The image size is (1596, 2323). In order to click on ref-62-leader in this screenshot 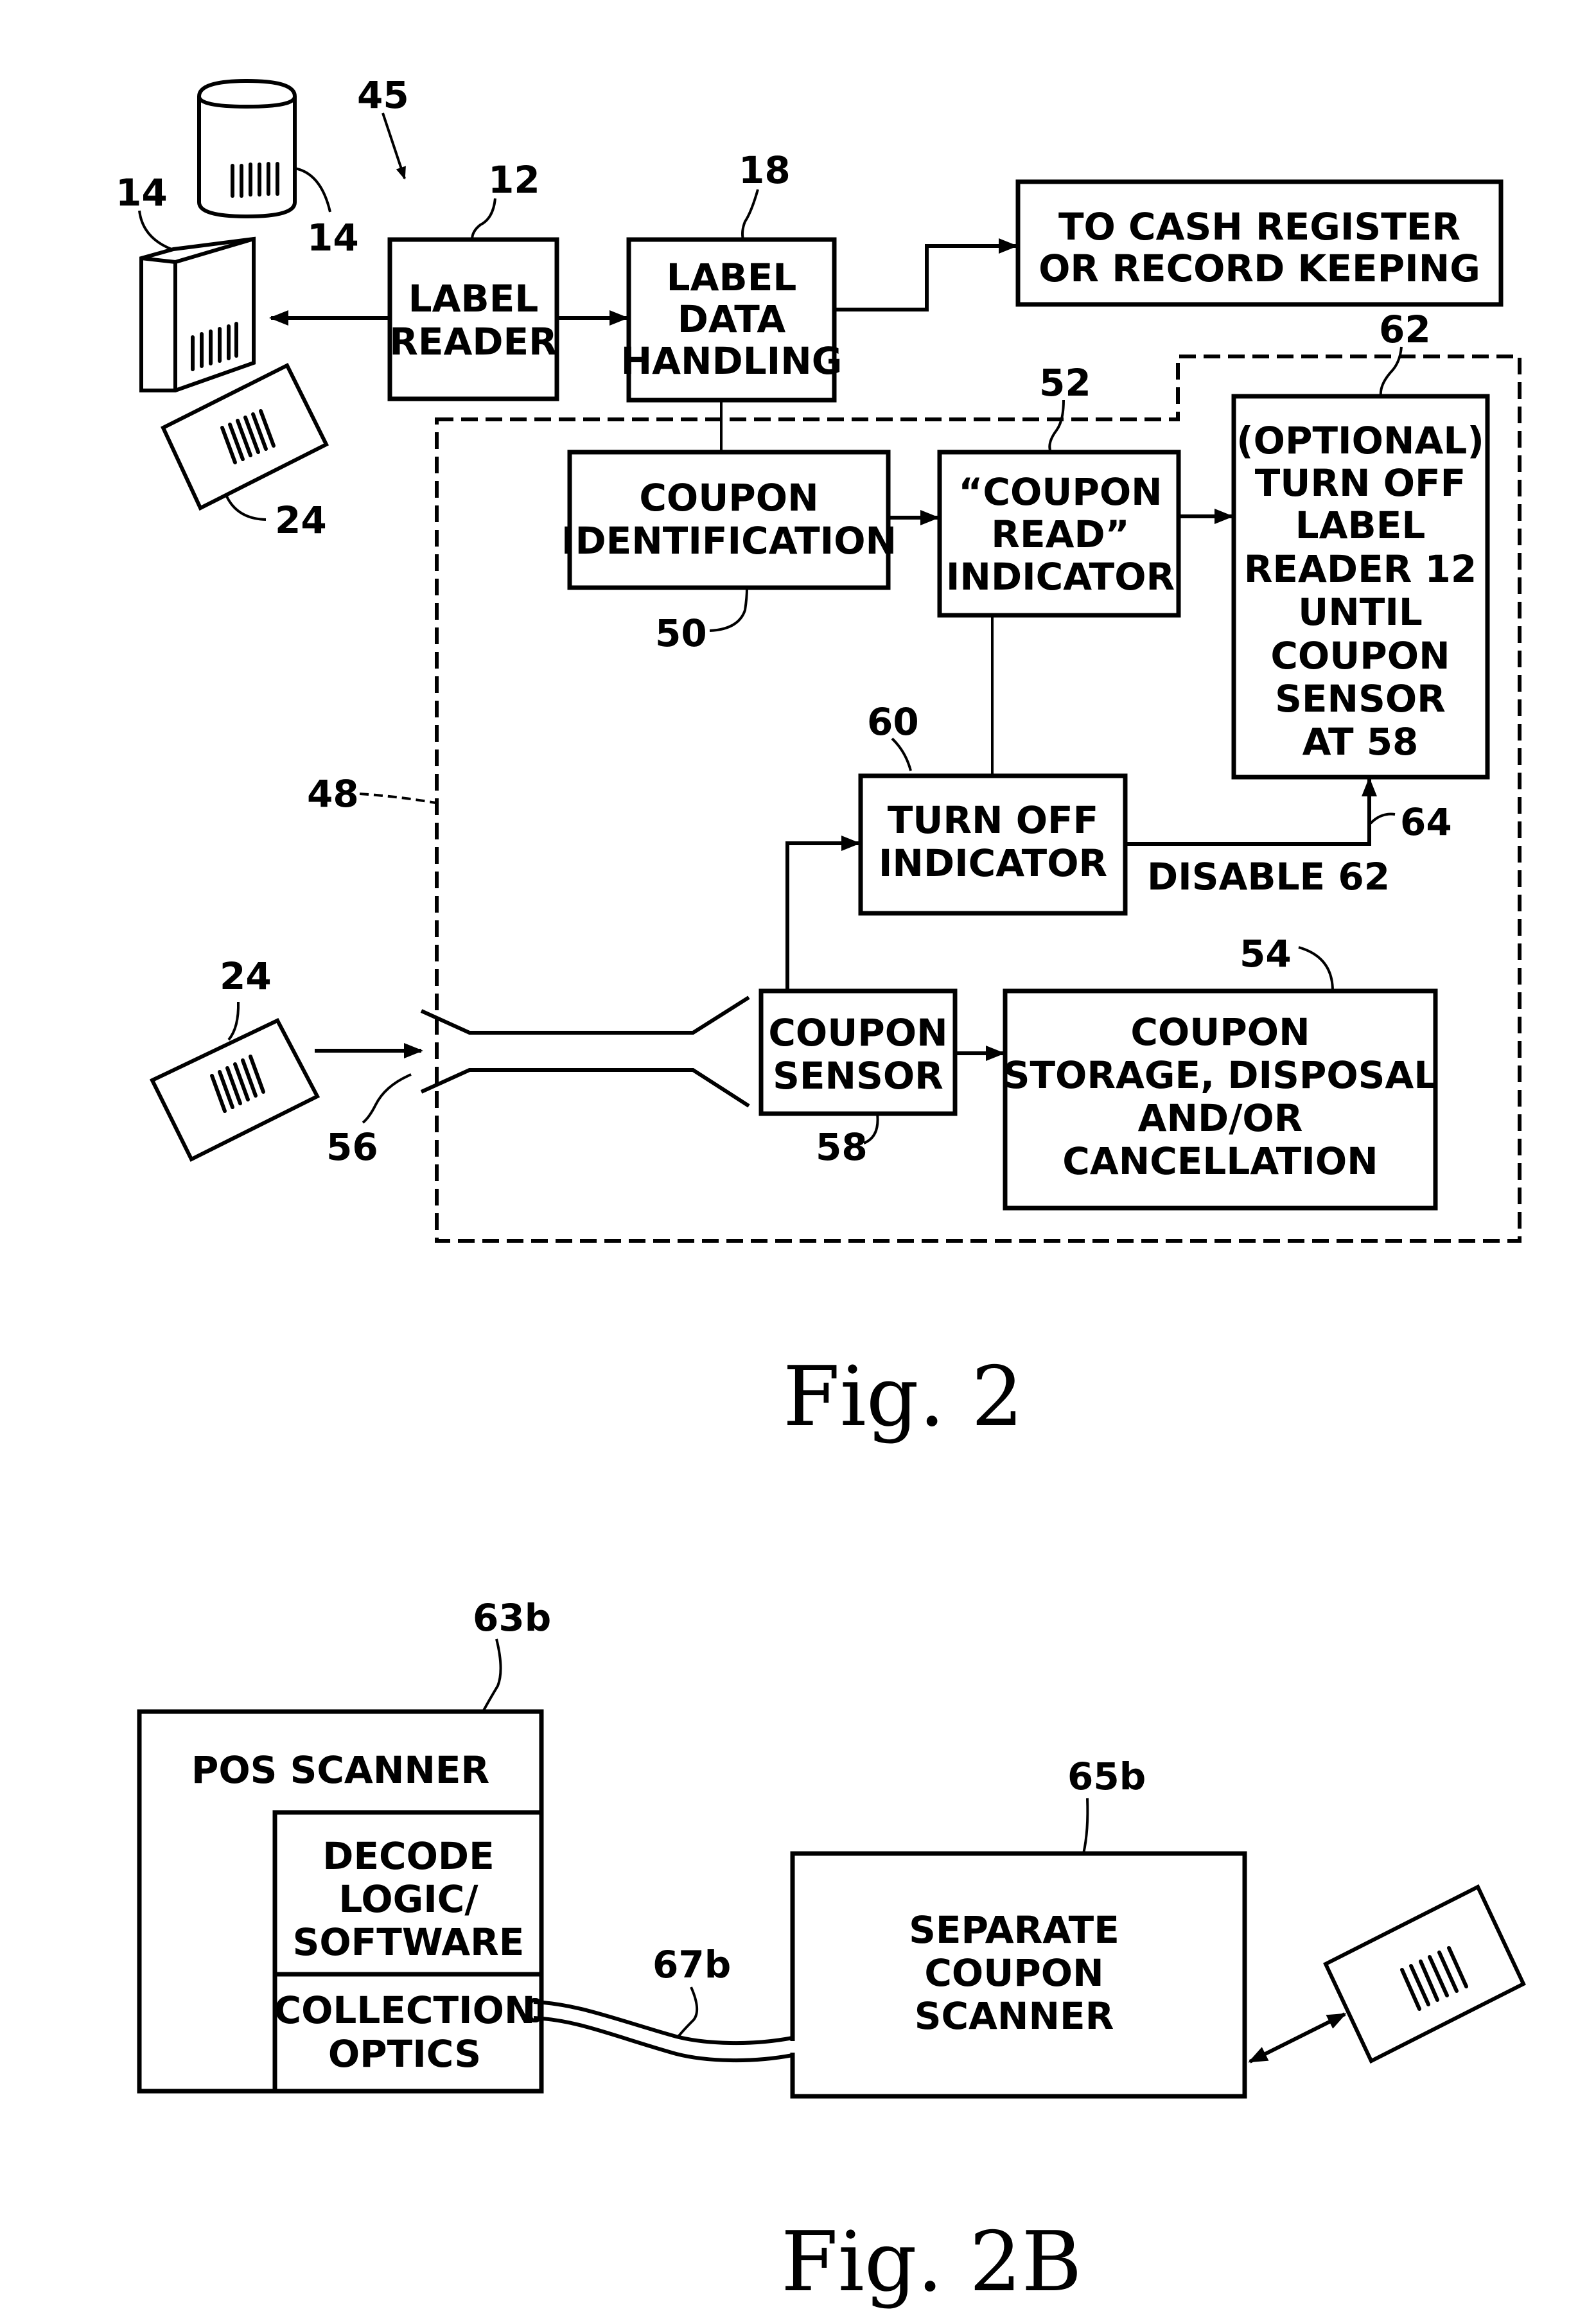, I will do `click(1391, 372)`.